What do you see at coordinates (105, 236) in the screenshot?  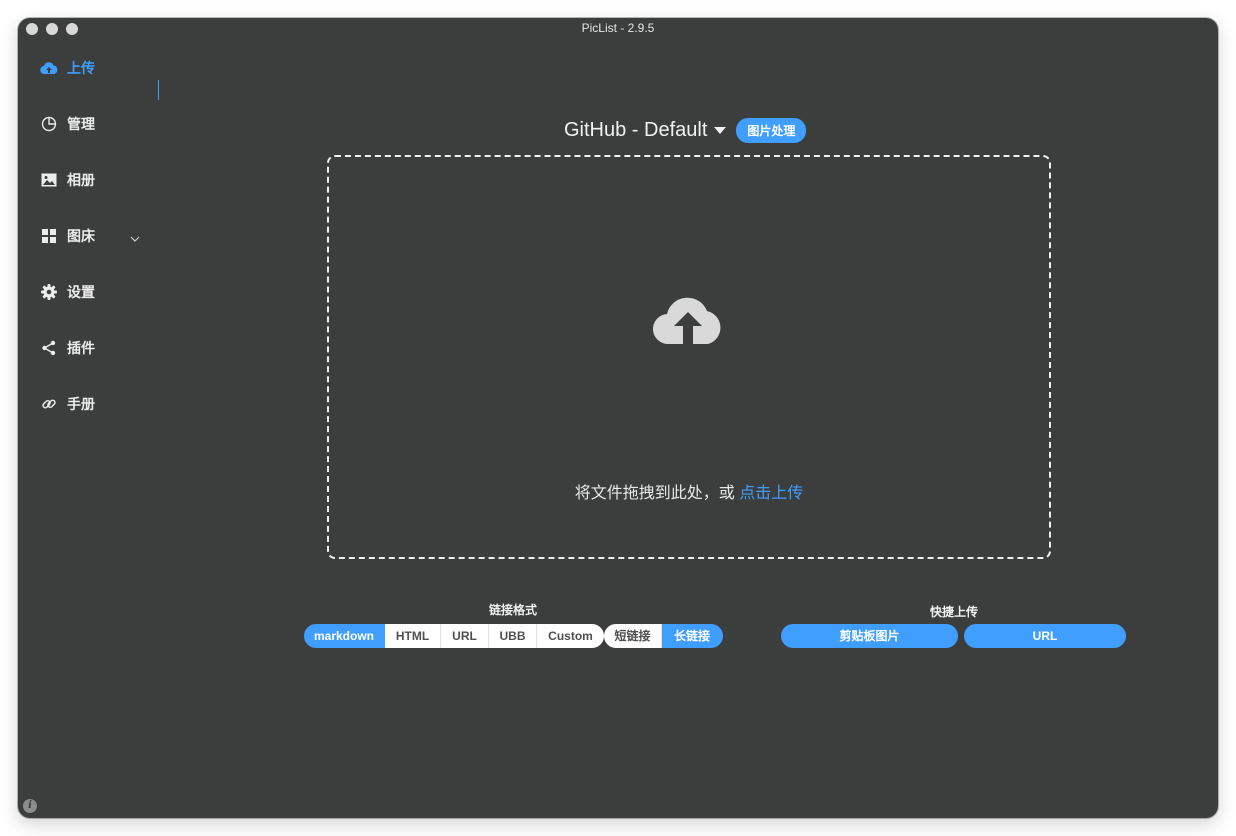 I see `sidebar-item-picbed: 图床` at bounding box center [105, 236].